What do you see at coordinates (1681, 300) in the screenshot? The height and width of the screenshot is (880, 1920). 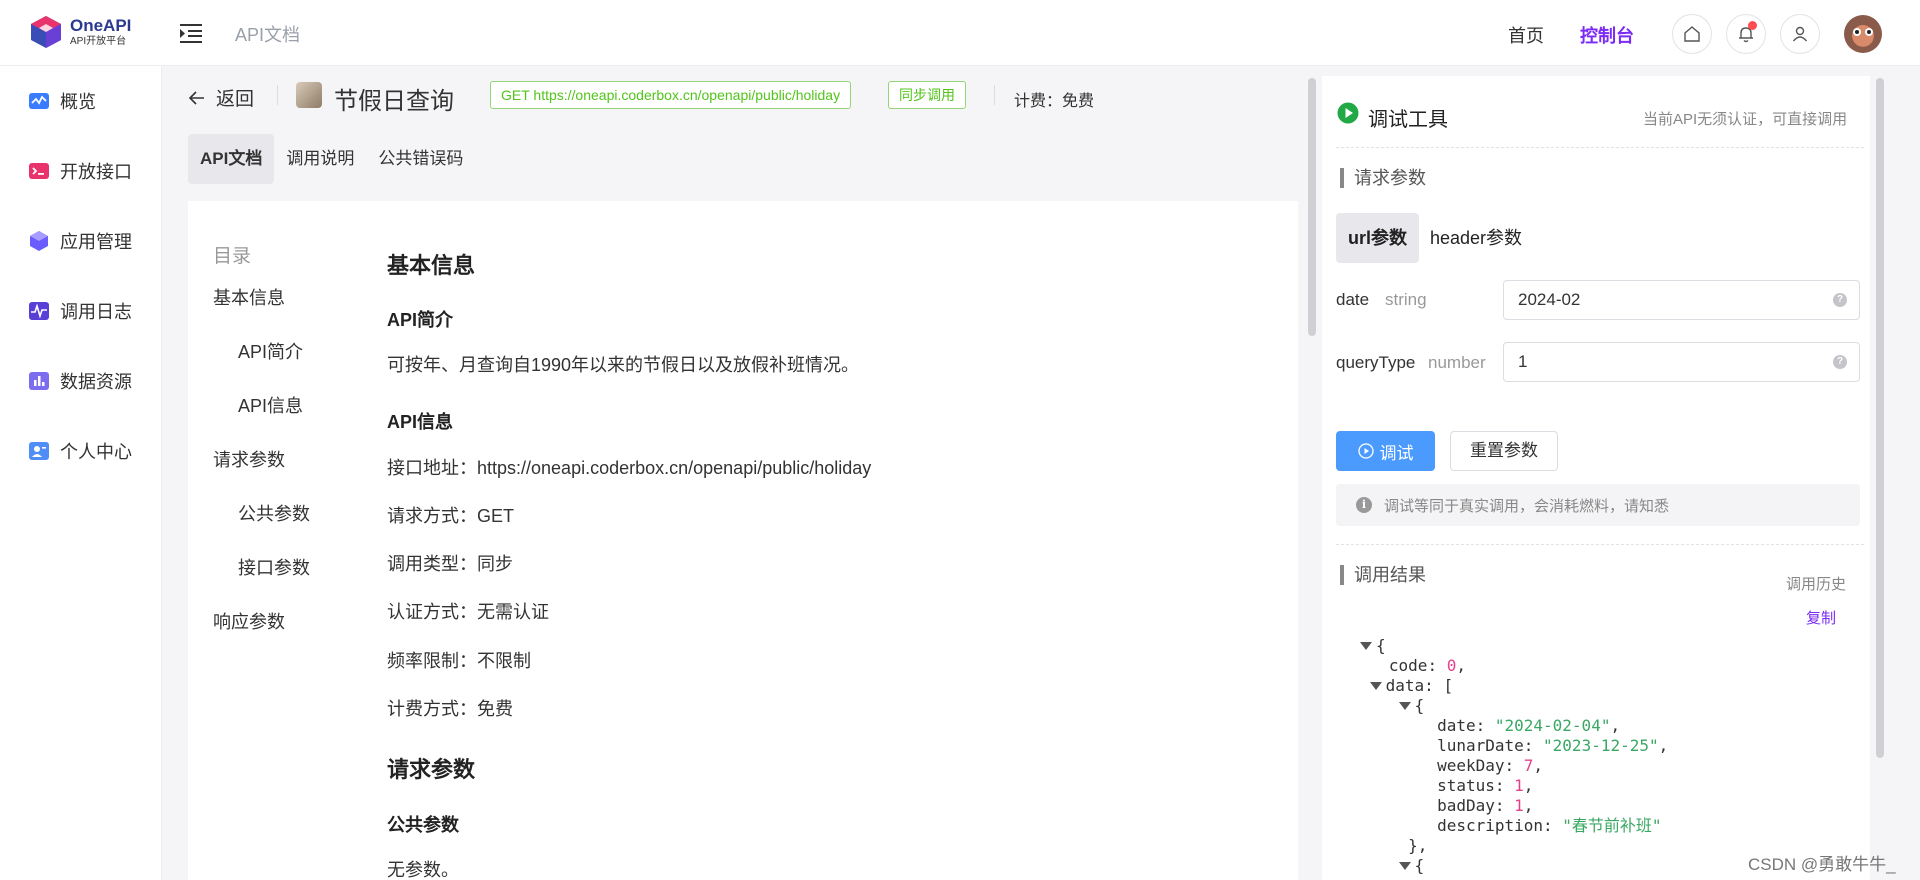 I see `date-input: 2024-02 ?` at bounding box center [1681, 300].